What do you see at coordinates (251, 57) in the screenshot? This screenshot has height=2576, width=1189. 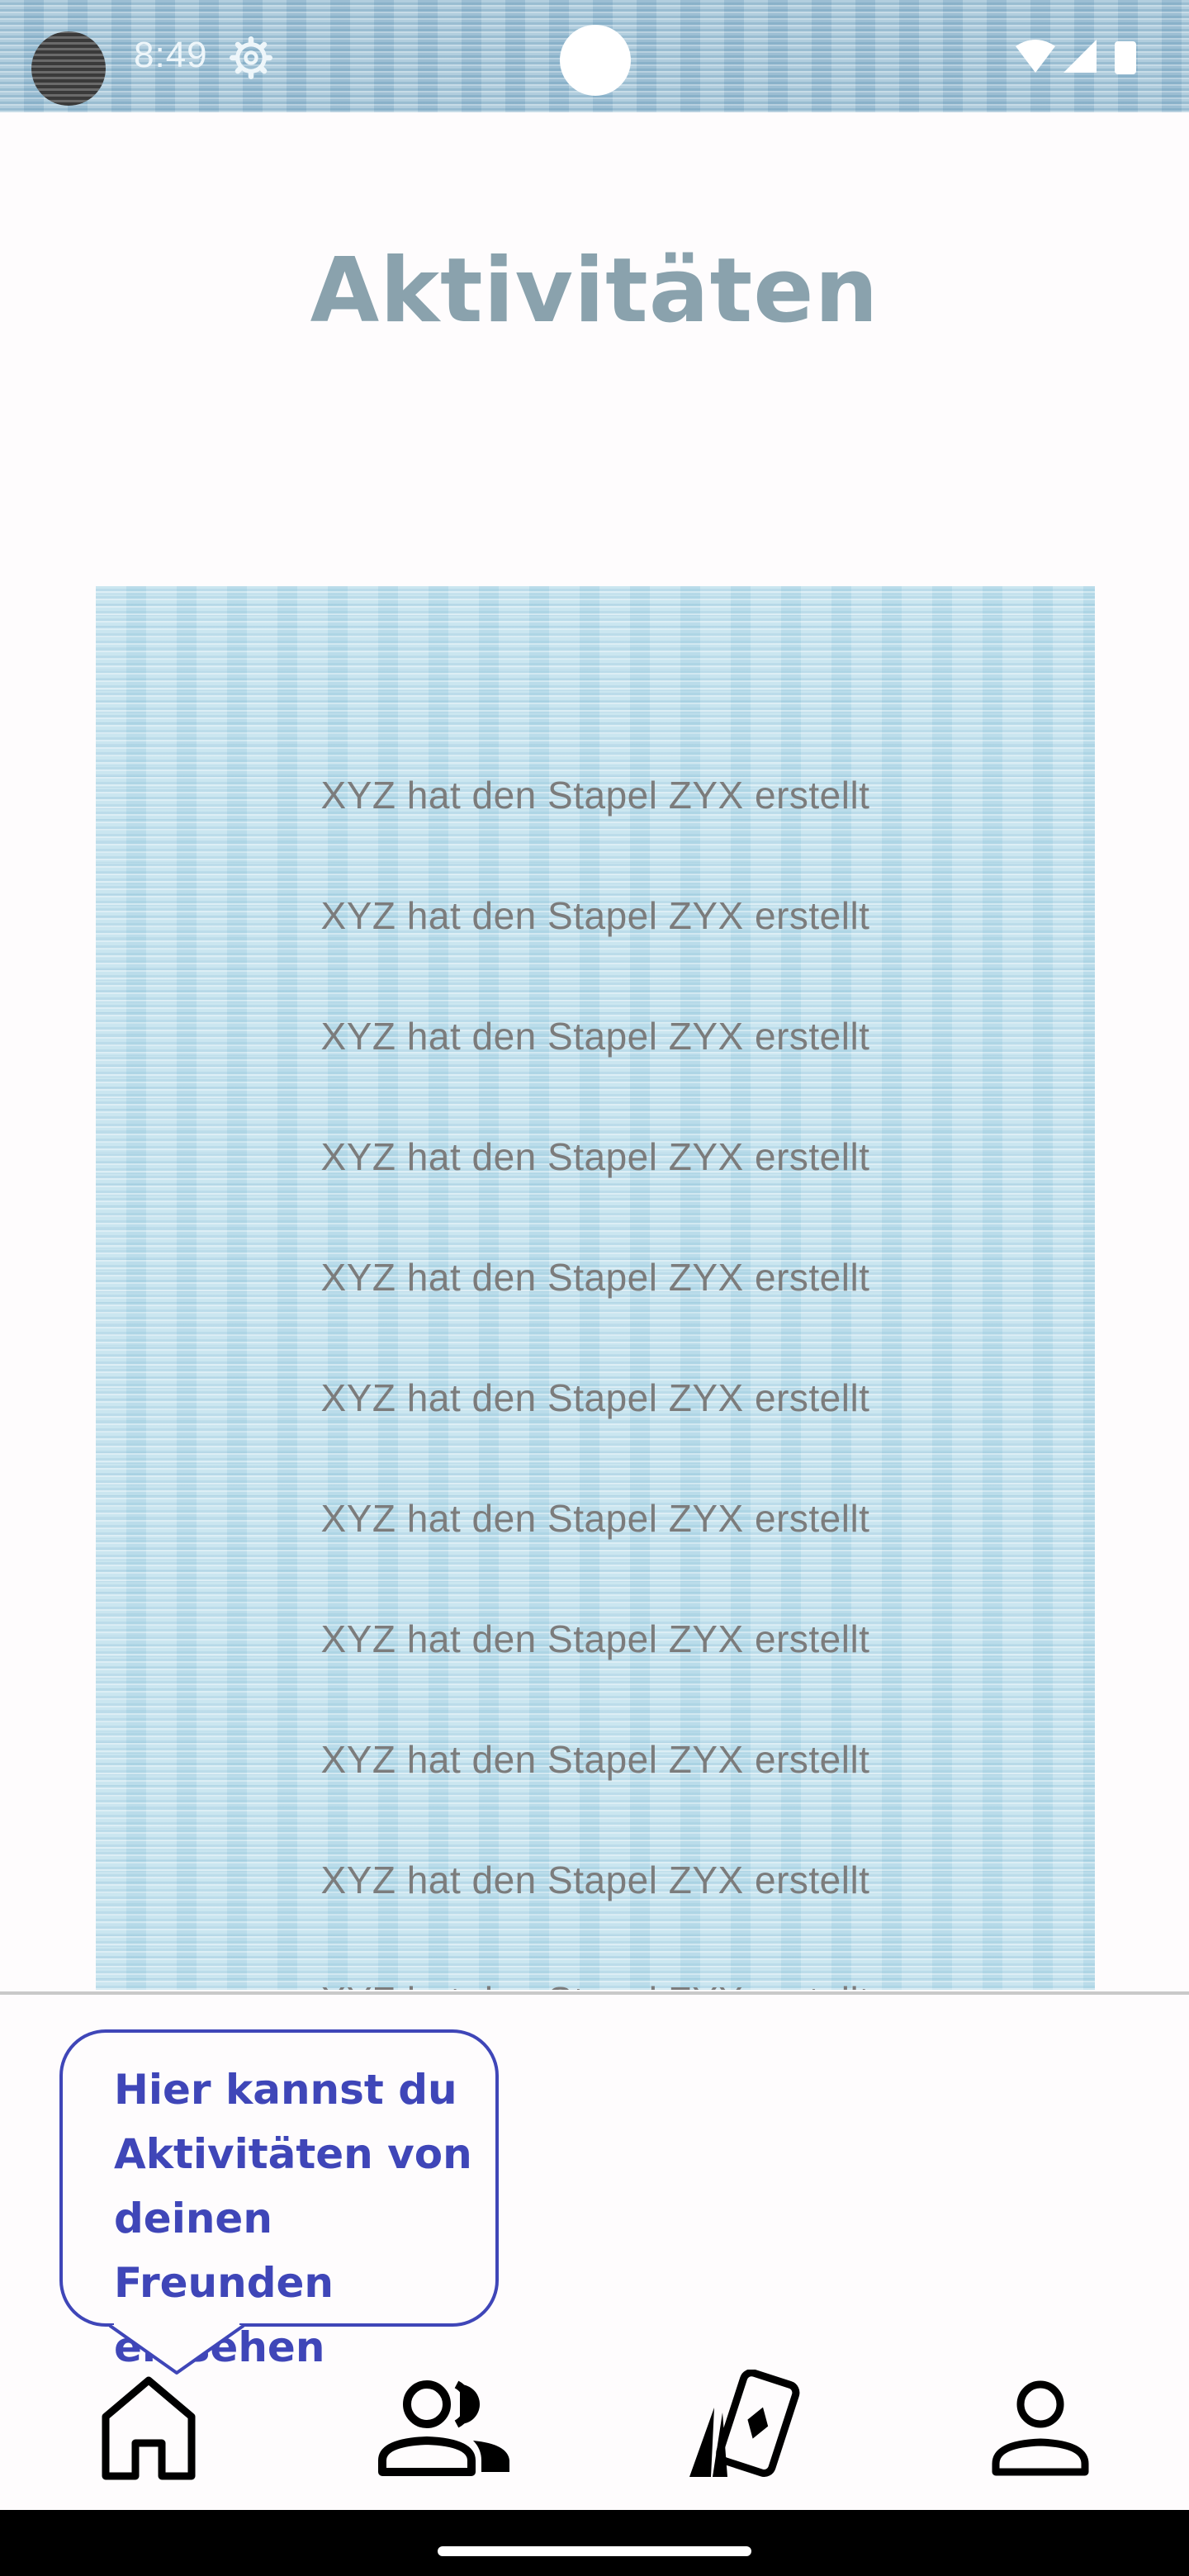 I see `settings-gear-icon` at bounding box center [251, 57].